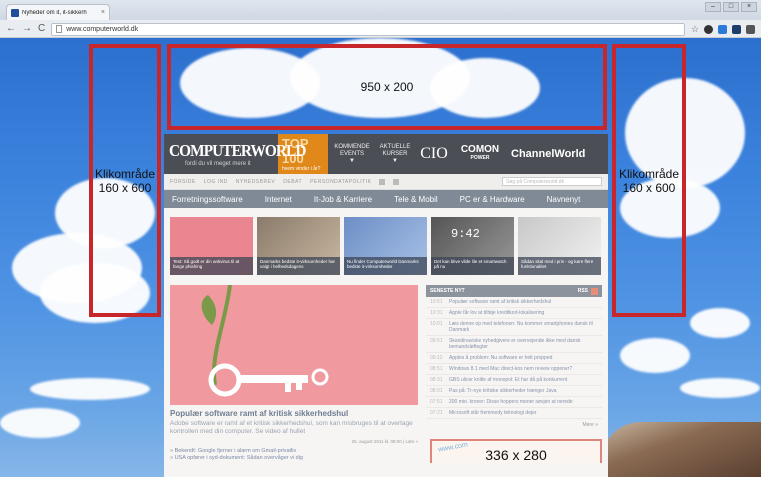 This screenshot has height=477, width=761. What do you see at coordinates (207, 199) in the screenshot?
I see `nav-item: Forretningssoftware` at bounding box center [207, 199].